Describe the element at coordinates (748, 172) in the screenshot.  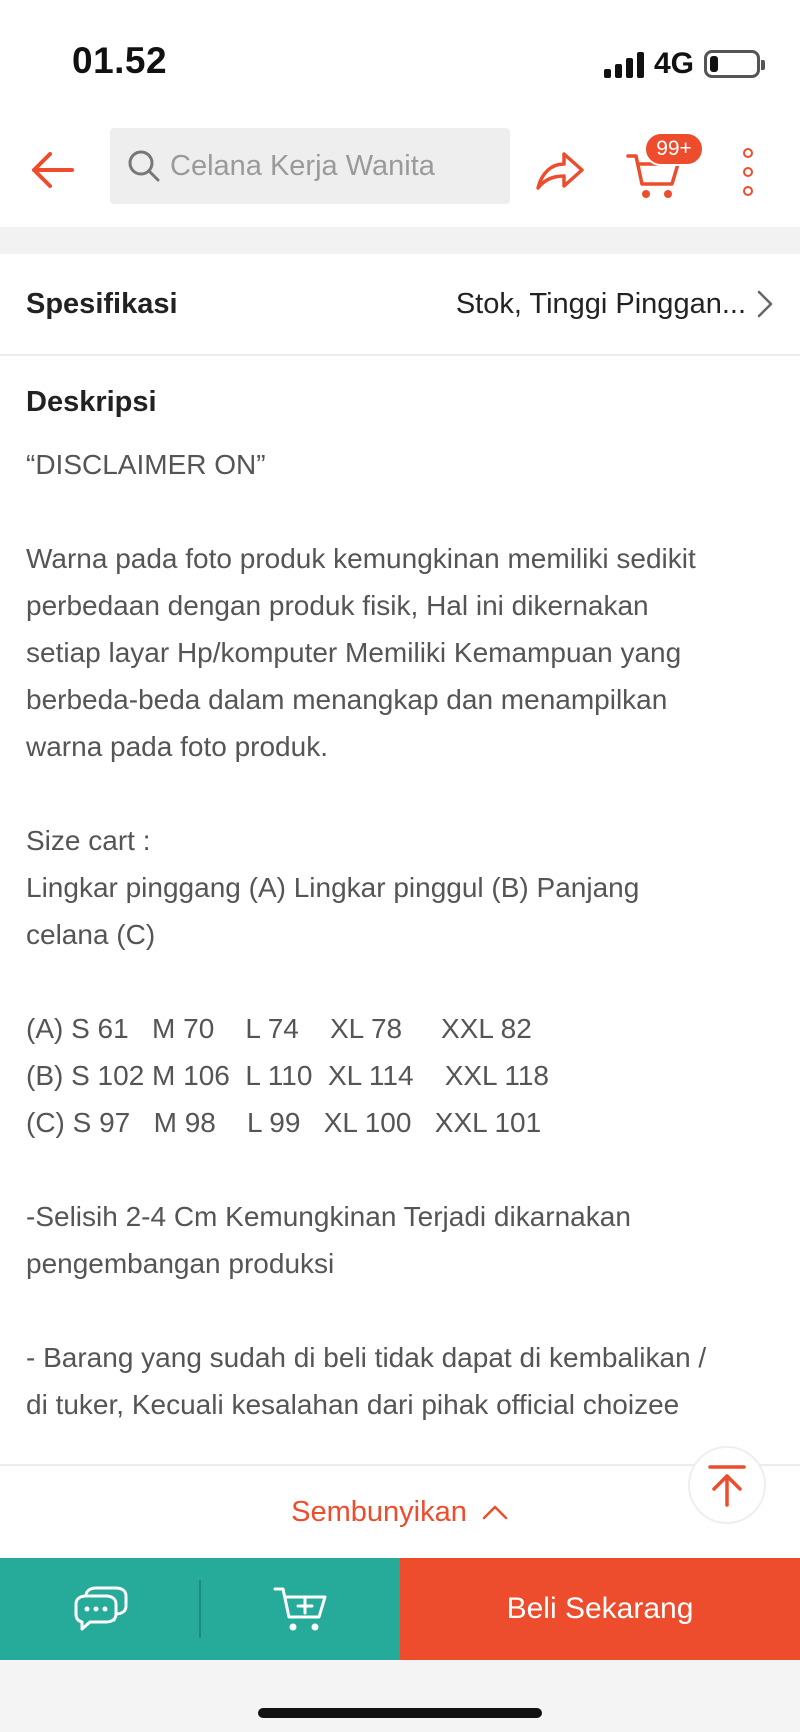
I see `more-options-button` at that location.